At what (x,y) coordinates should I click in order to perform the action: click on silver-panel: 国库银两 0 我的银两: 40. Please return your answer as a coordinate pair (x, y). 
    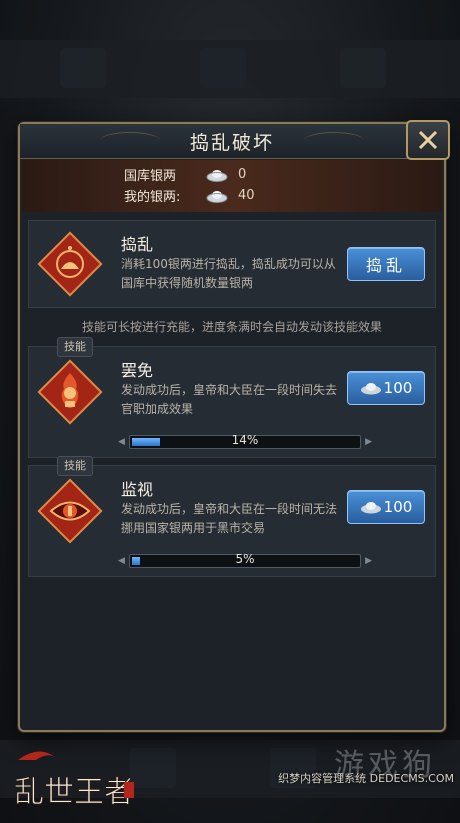
    Looking at the image, I should click on (232, 186).